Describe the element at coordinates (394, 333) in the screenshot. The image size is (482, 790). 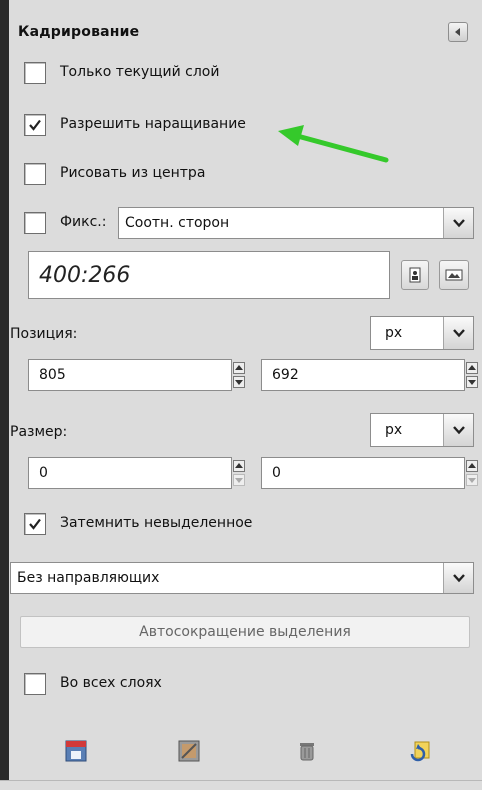
I see `position-unit-value: px` at that location.